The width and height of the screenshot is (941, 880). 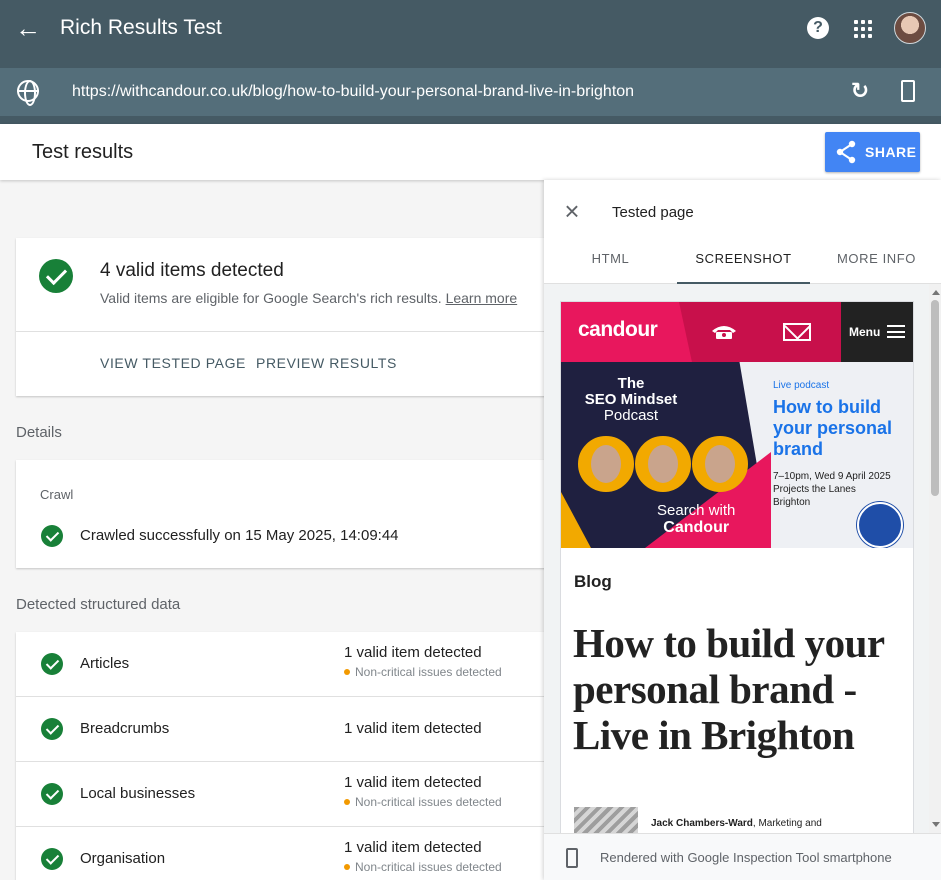 What do you see at coordinates (125, 728) in the screenshot?
I see `item-name: Breadcrumbs` at bounding box center [125, 728].